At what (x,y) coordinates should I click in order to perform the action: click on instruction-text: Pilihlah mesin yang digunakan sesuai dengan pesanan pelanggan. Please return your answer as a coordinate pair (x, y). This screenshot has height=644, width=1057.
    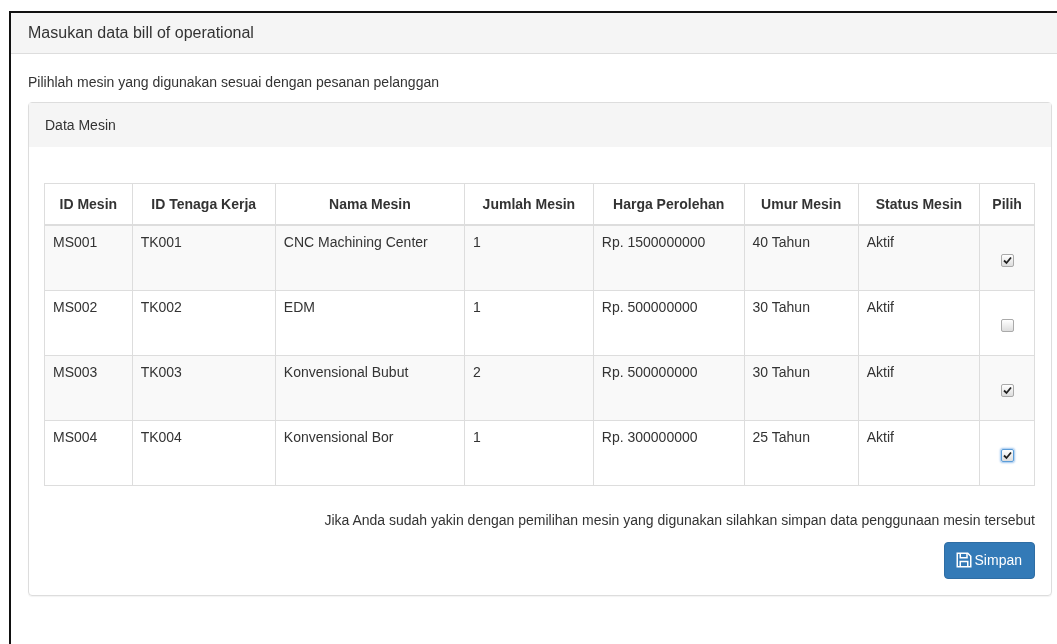
    Looking at the image, I should click on (234, 82).